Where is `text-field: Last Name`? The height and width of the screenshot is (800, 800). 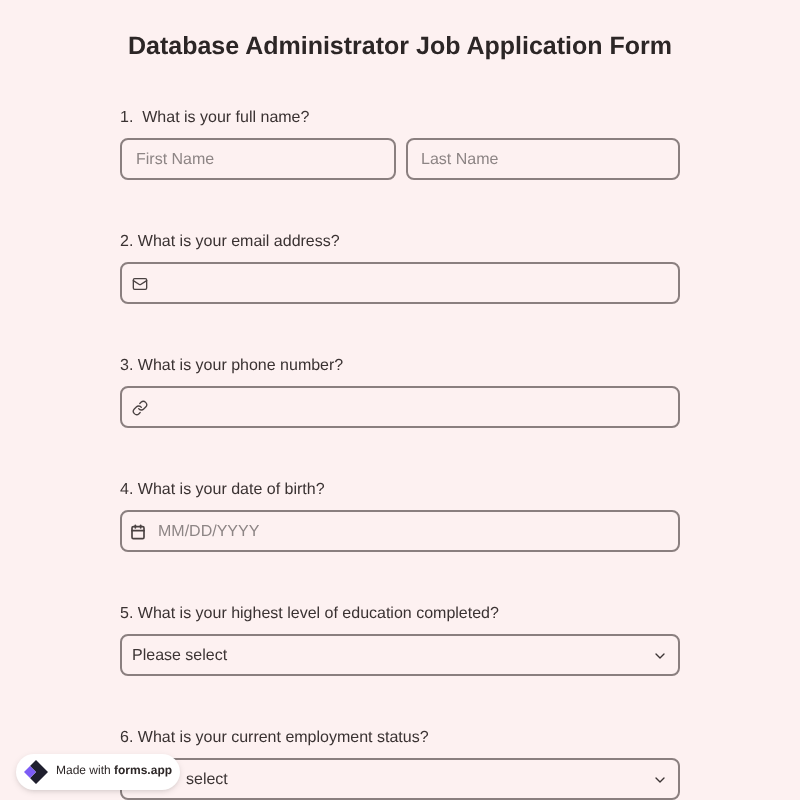
text-field: Last Name is located at coordinates (542, 159).